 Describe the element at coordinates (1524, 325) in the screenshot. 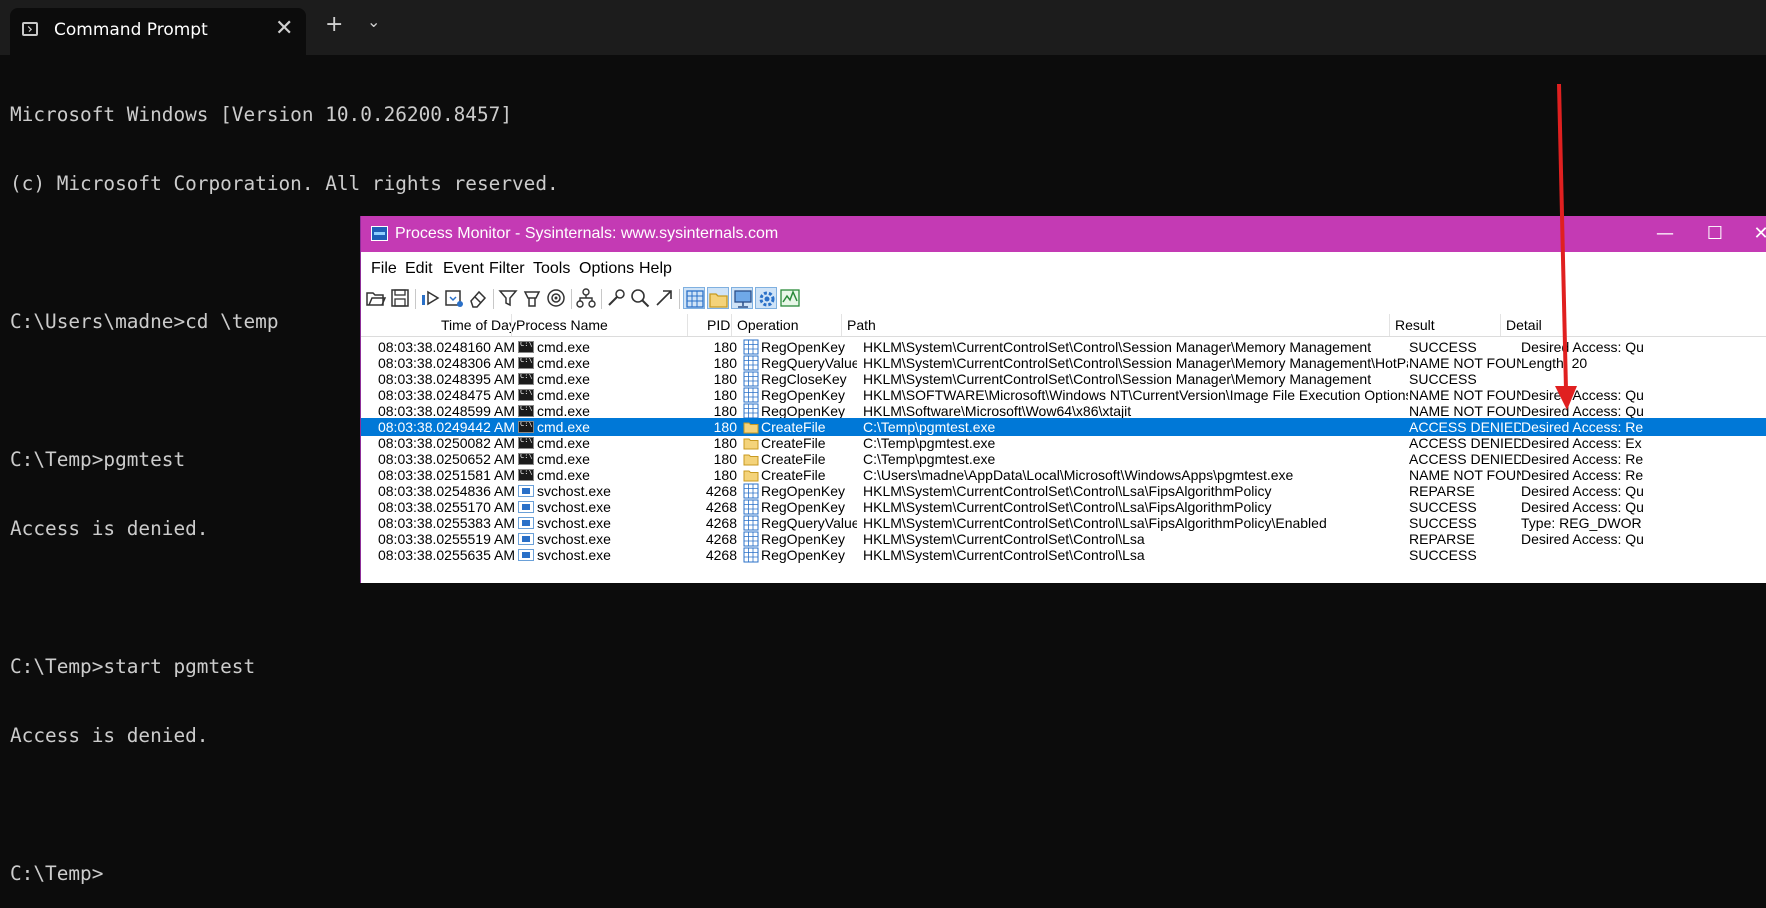

I see `column-detail: Detail` at that location.